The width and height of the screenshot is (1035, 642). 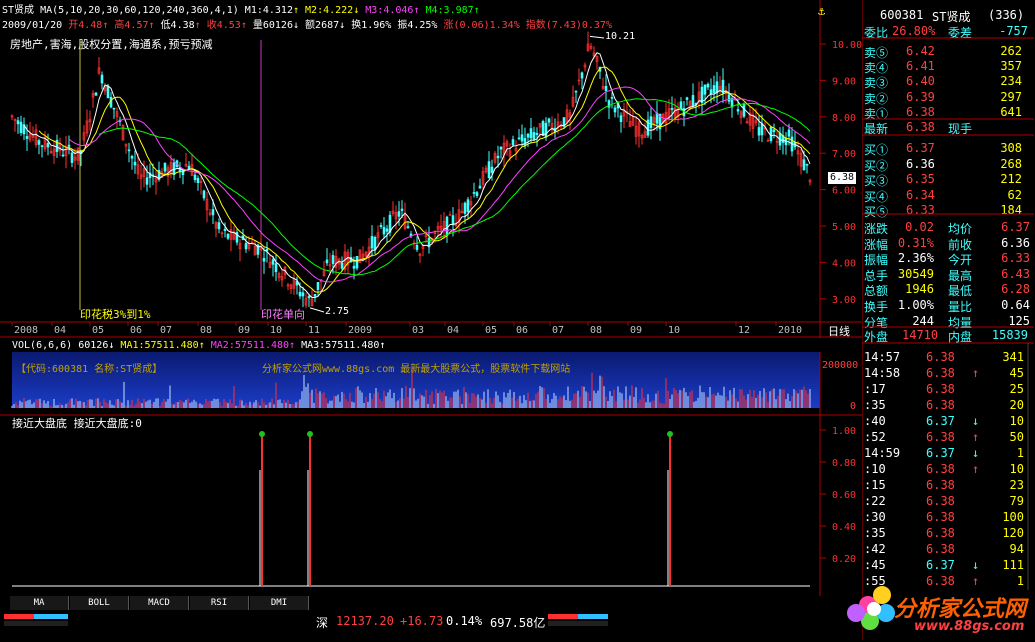 I want to click on outer-value: 14710, so click(x=920, y=335).